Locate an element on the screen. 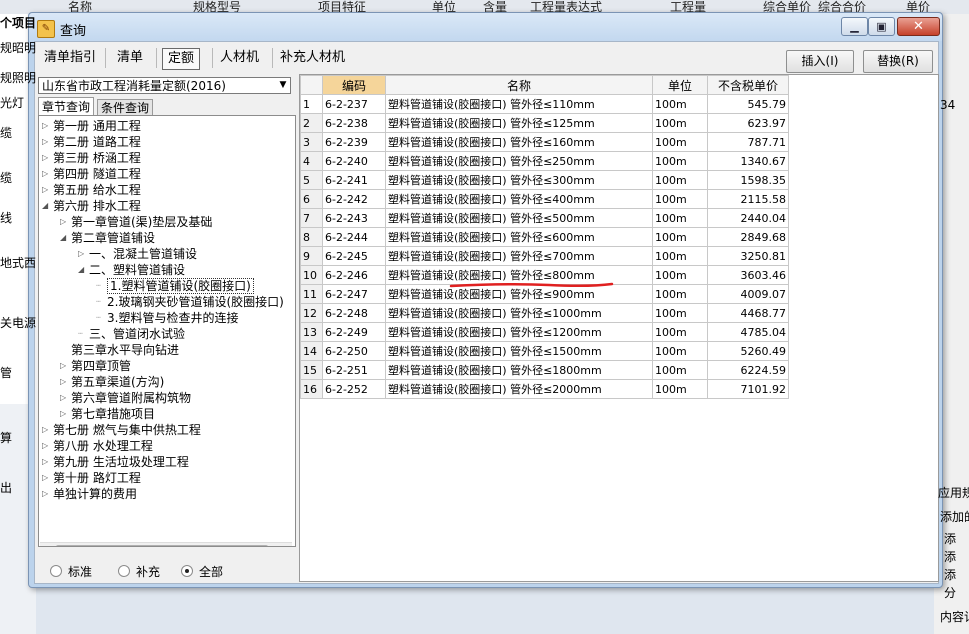 Image resolution: width=969 pixels, height=634 pixels. tree-item: ▷ 第四册 隧道工程 is located at coordinates (91, 174).